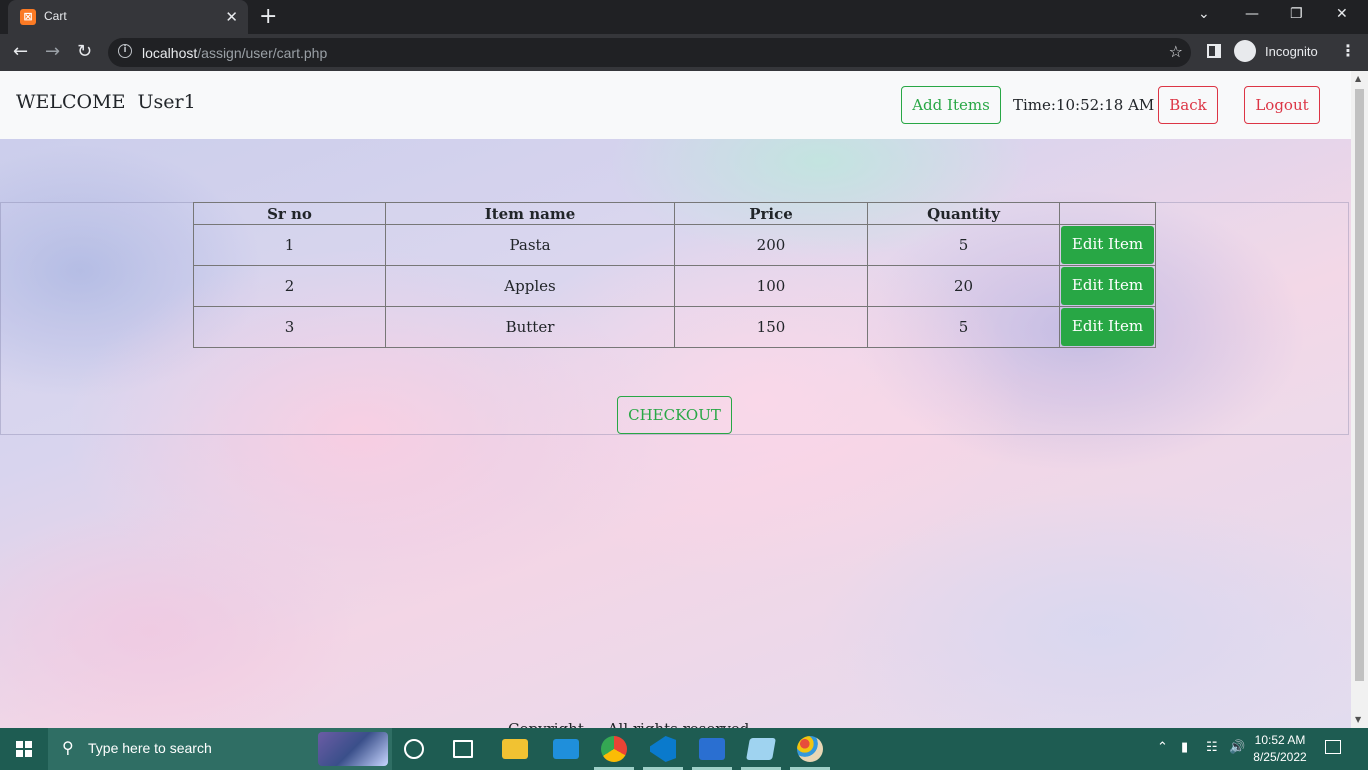 The image size is (1368, 770). I want to click on file-explorer-icon, so click(515, 749).